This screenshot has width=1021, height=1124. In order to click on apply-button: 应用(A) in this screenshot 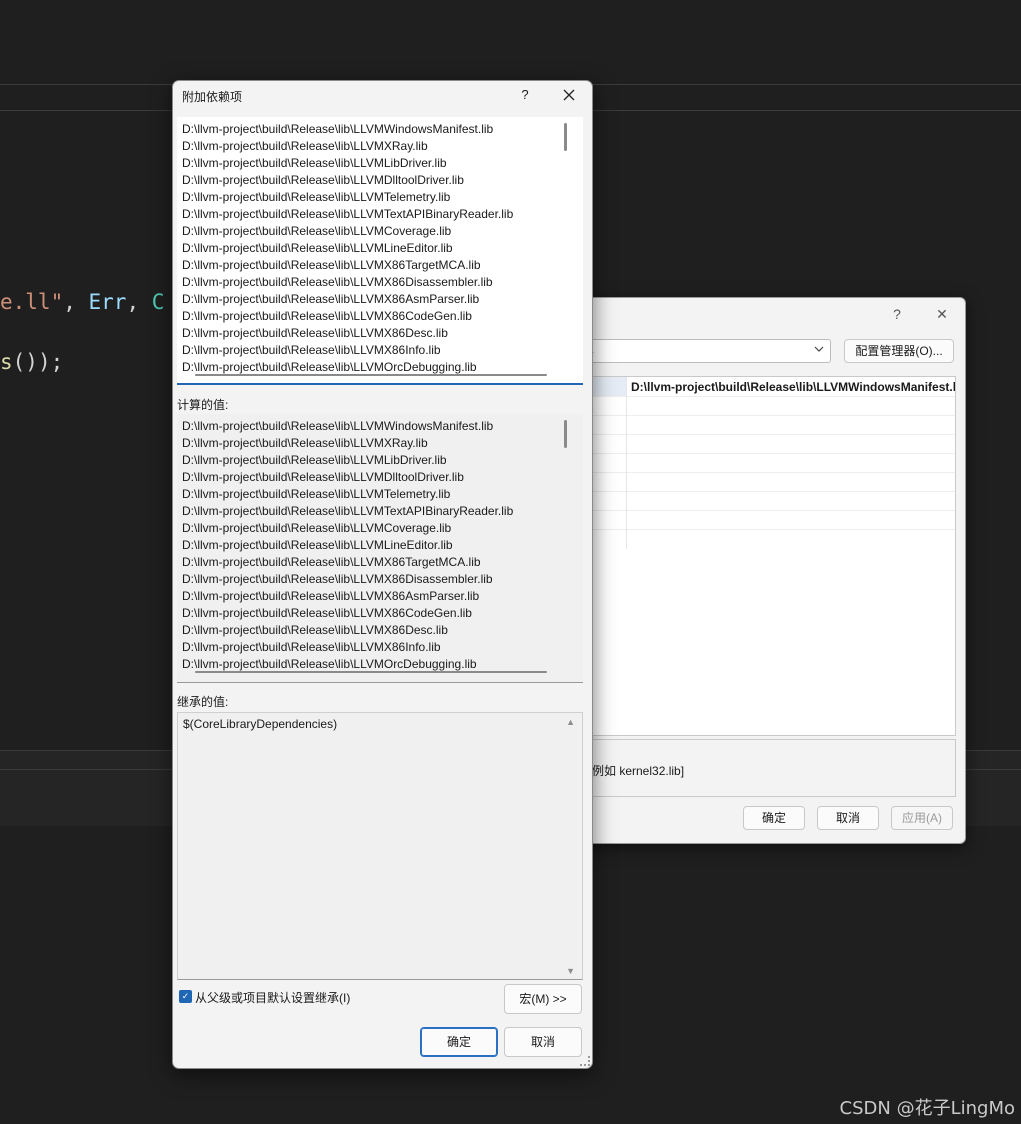, I will do `click(922, 818)`.